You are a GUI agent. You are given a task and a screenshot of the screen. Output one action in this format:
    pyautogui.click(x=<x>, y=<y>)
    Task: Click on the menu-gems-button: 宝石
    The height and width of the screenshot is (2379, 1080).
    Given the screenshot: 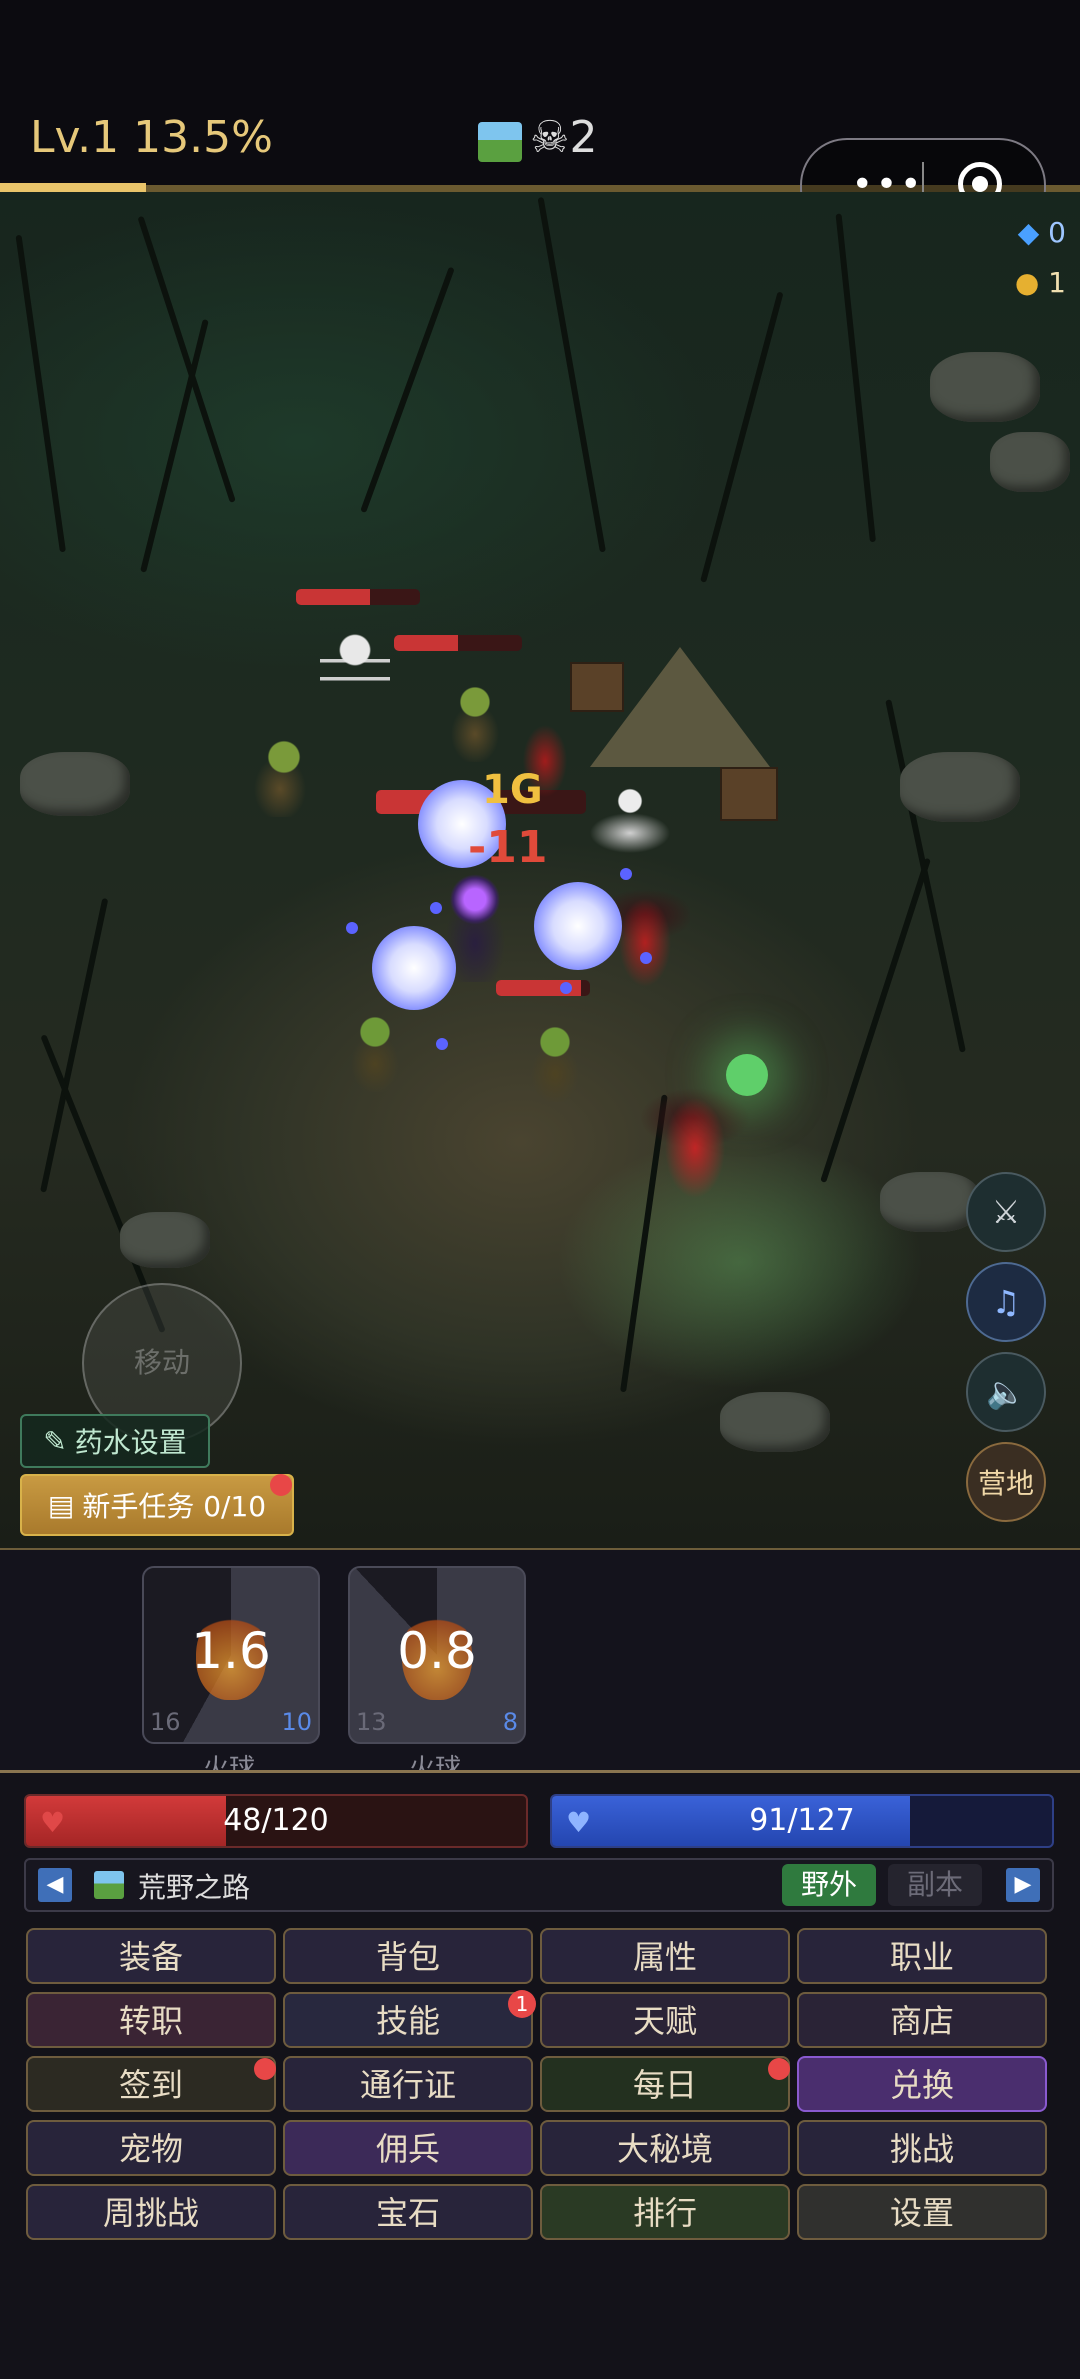 What is the action you would take?
    pyautogui.click(x=408, y=2212)
    